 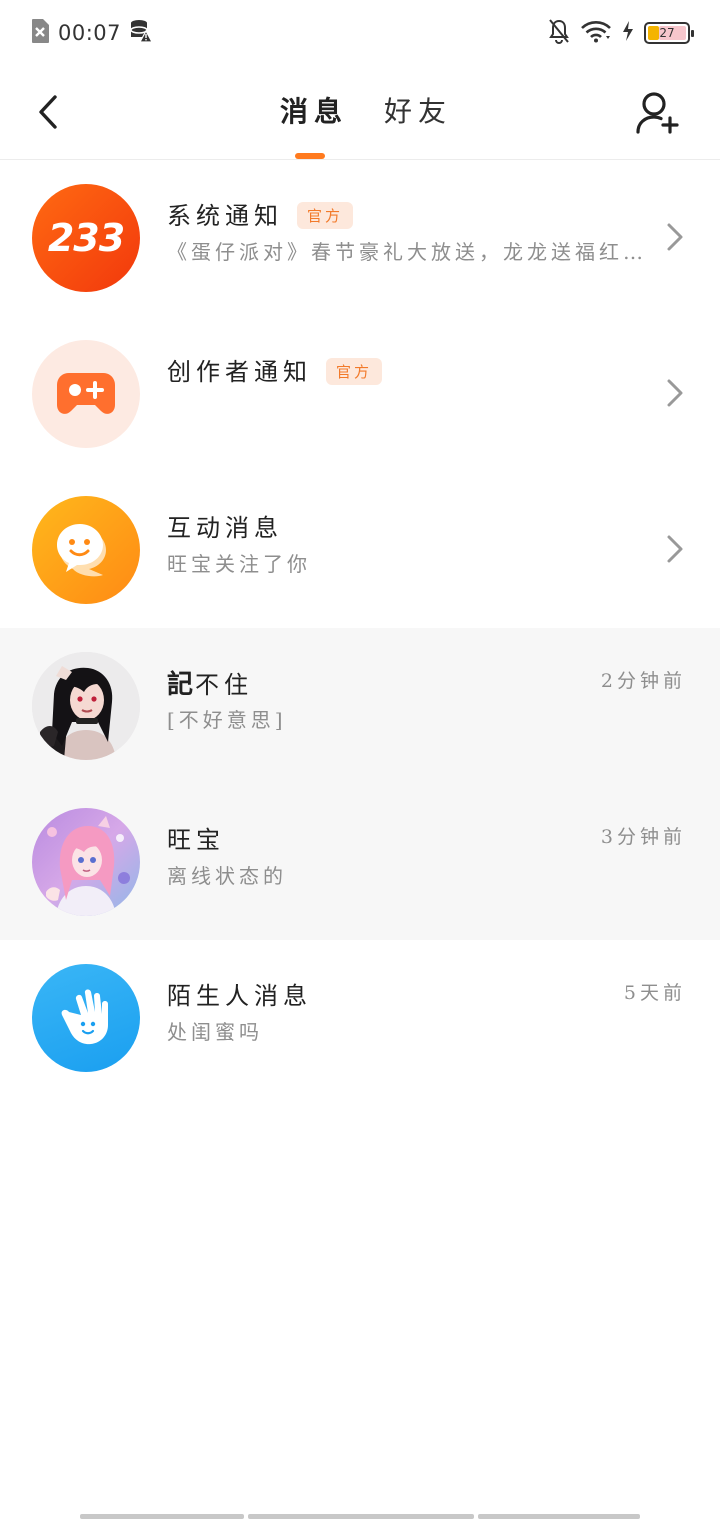 I want to click on item-name-text: 不住, so click(x=224, y=685).